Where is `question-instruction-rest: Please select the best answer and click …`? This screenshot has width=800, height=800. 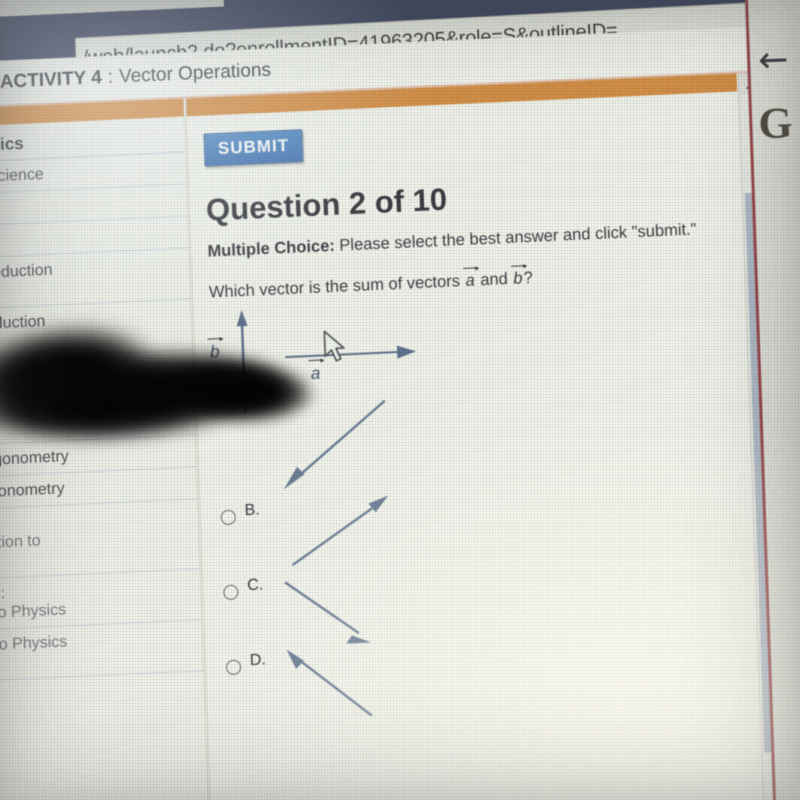
question-instruction-rest: Please select the best answer and click … is located at coordinates (515, 237).